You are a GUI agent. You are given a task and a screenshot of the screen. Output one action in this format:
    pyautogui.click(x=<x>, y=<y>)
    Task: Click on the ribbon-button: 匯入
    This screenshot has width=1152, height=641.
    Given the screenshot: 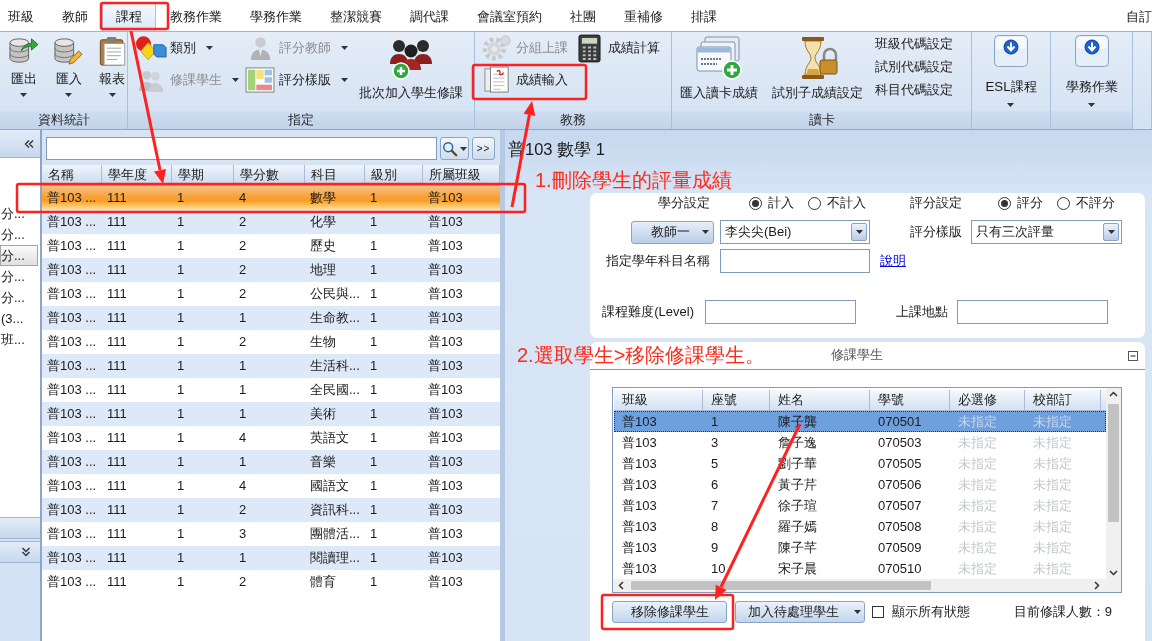 What is the action you would take?
    pyautogui.click(x=68, y=64)
    